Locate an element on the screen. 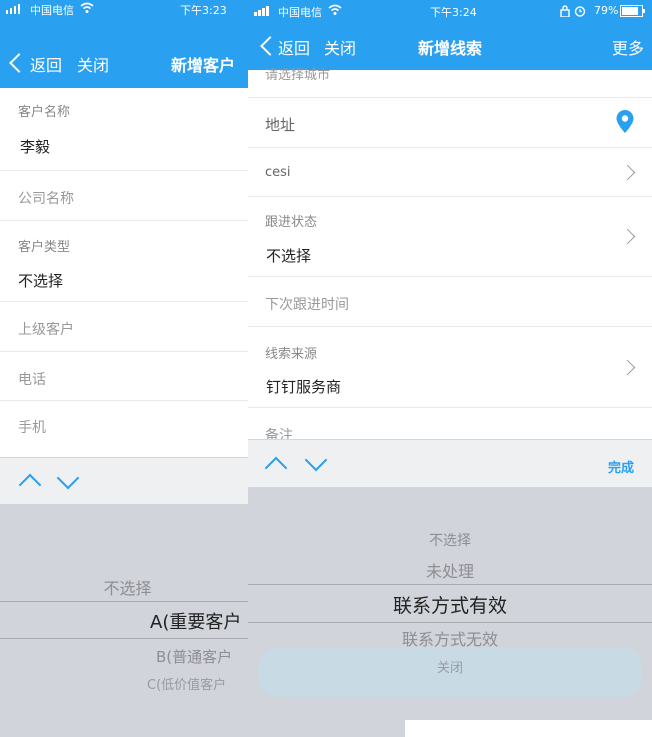  mobile-placeholder: 手机 is located at coordinates (32, 428).